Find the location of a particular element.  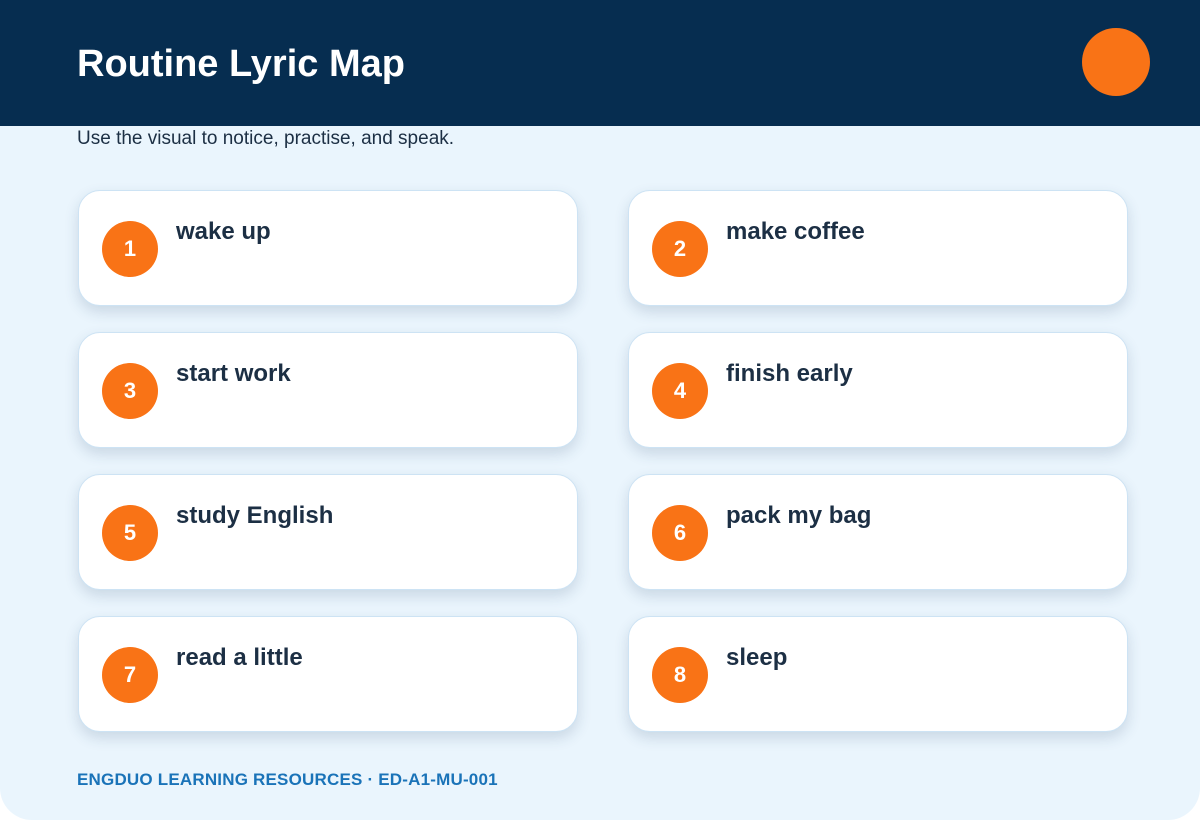

routine-phrase: start work is located at coordinates (233, 373).